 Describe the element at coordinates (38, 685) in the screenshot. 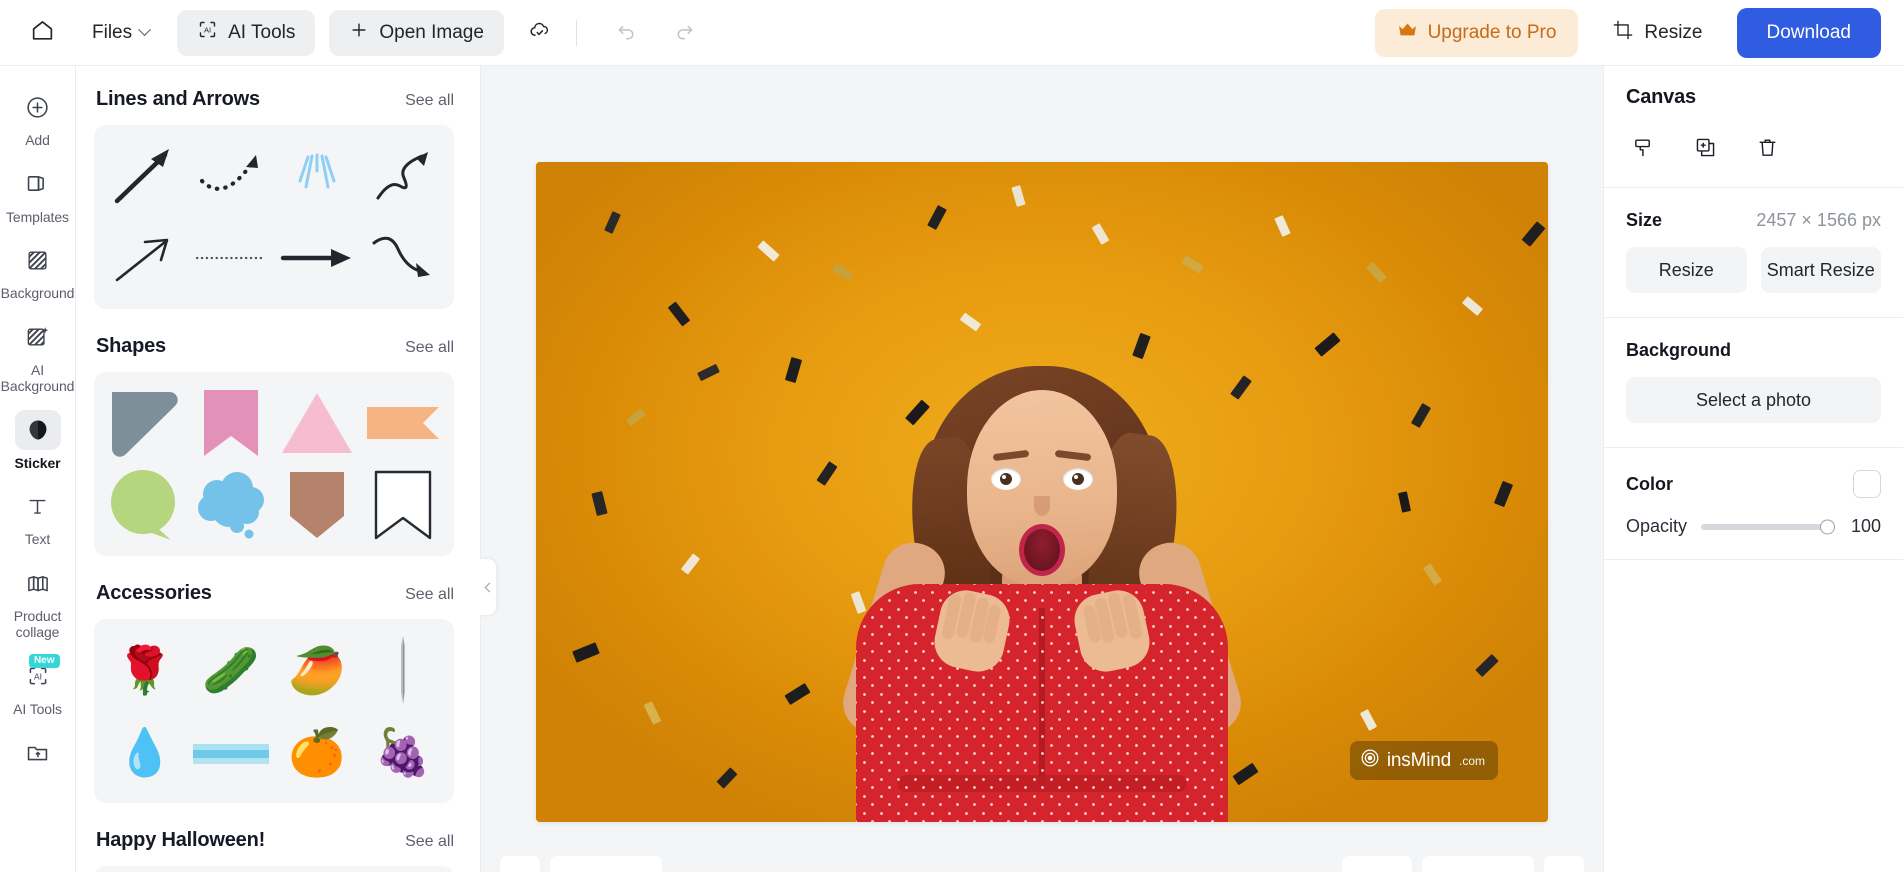

I see `sidebar-item-ai-tools: AI New AI Tools` at that location.